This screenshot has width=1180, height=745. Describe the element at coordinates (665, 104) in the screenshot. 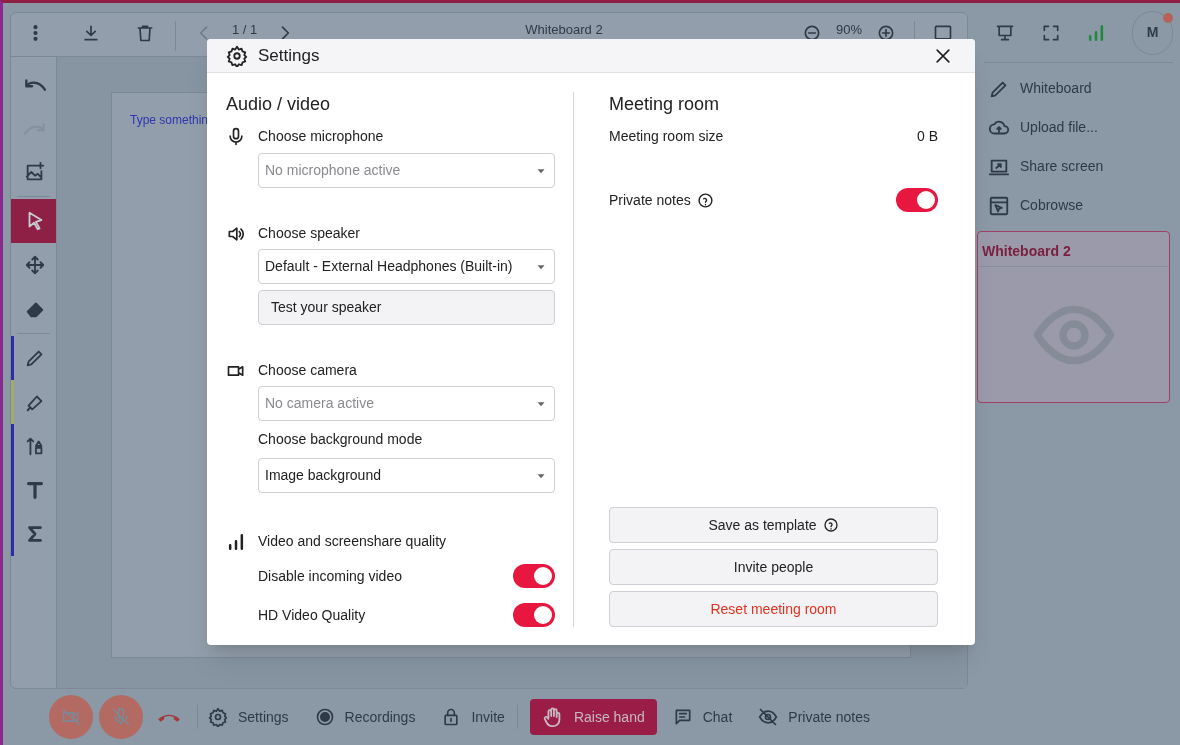

I see `section-heading: Meeting room` at that location.